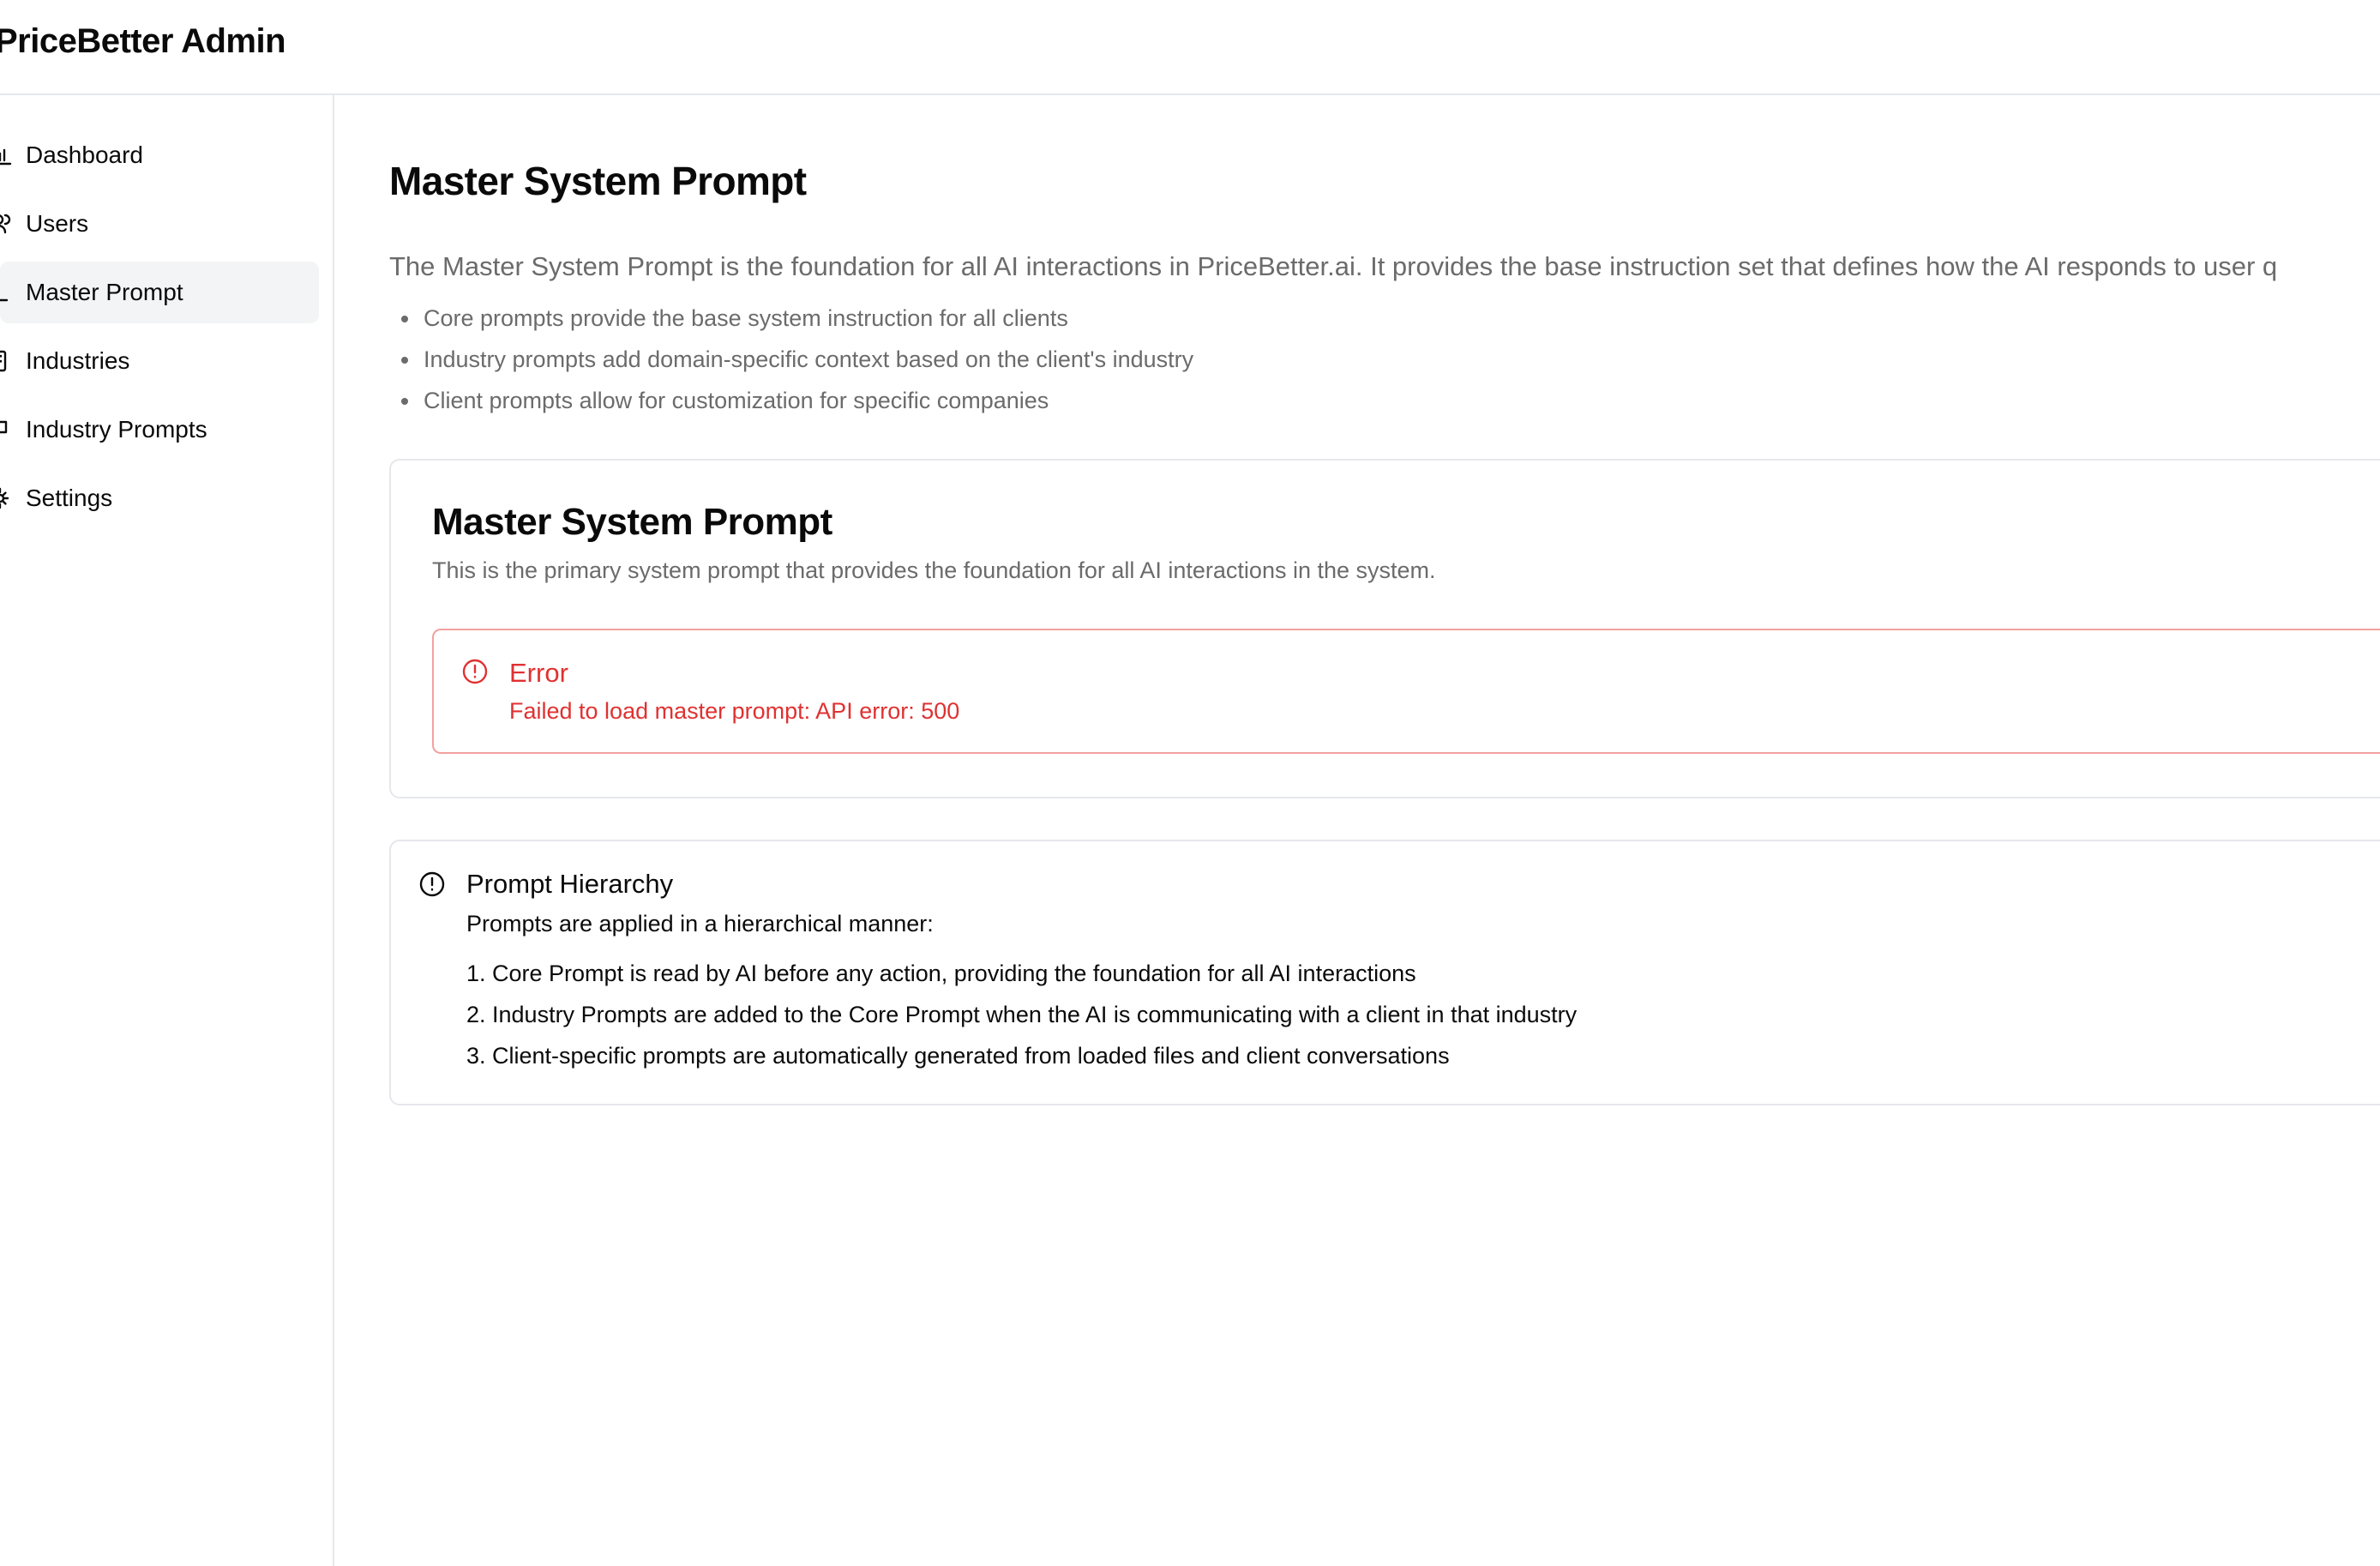  Describe the element at coordinates (160, 155) in the screenshot. I see `sidebar-item-dashboard: Dashboard` at that location.